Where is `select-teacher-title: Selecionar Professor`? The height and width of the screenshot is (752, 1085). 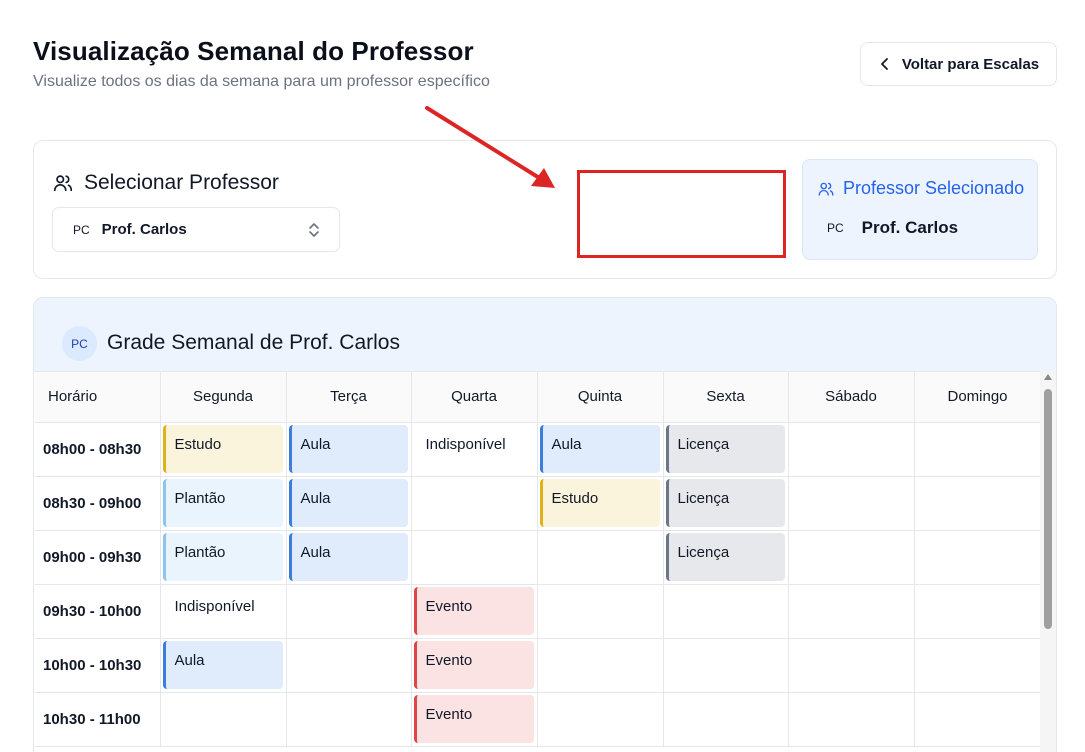
select-teacher-title: Selecionar Professor is located at coordinates (181, 182).